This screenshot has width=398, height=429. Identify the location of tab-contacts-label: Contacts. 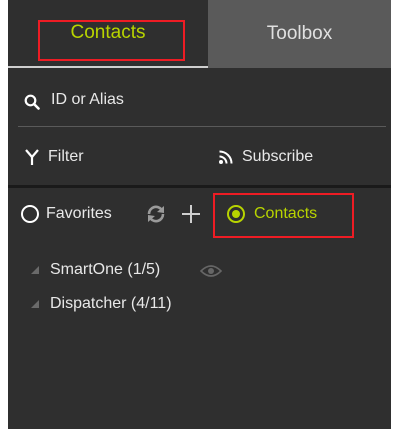
(108, 32).